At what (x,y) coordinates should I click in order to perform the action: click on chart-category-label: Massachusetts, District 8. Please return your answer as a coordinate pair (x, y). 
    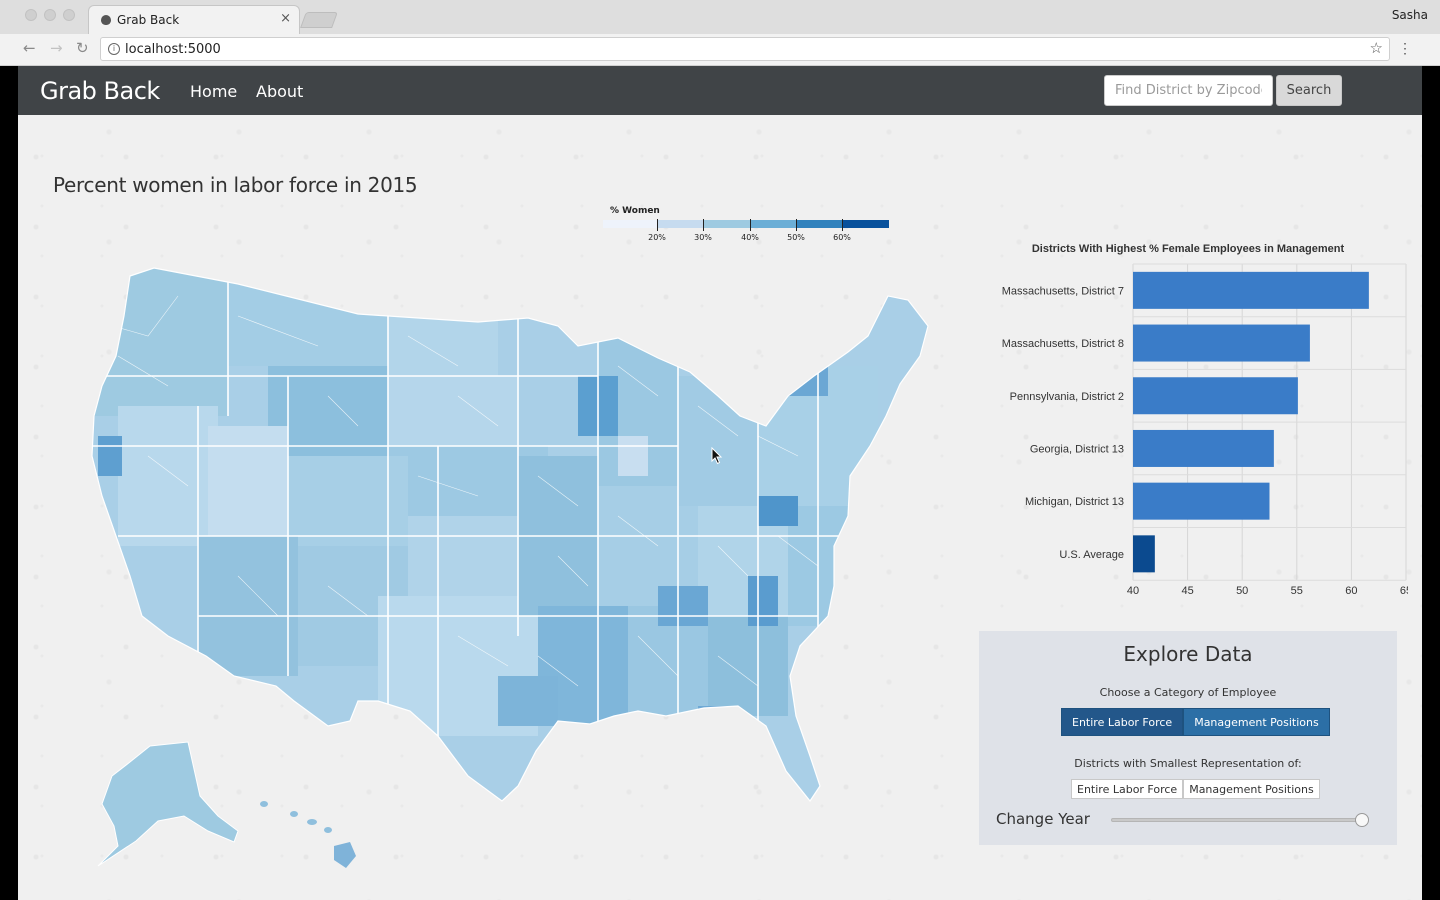
    Looking at the image, I should click on (1063, 344).